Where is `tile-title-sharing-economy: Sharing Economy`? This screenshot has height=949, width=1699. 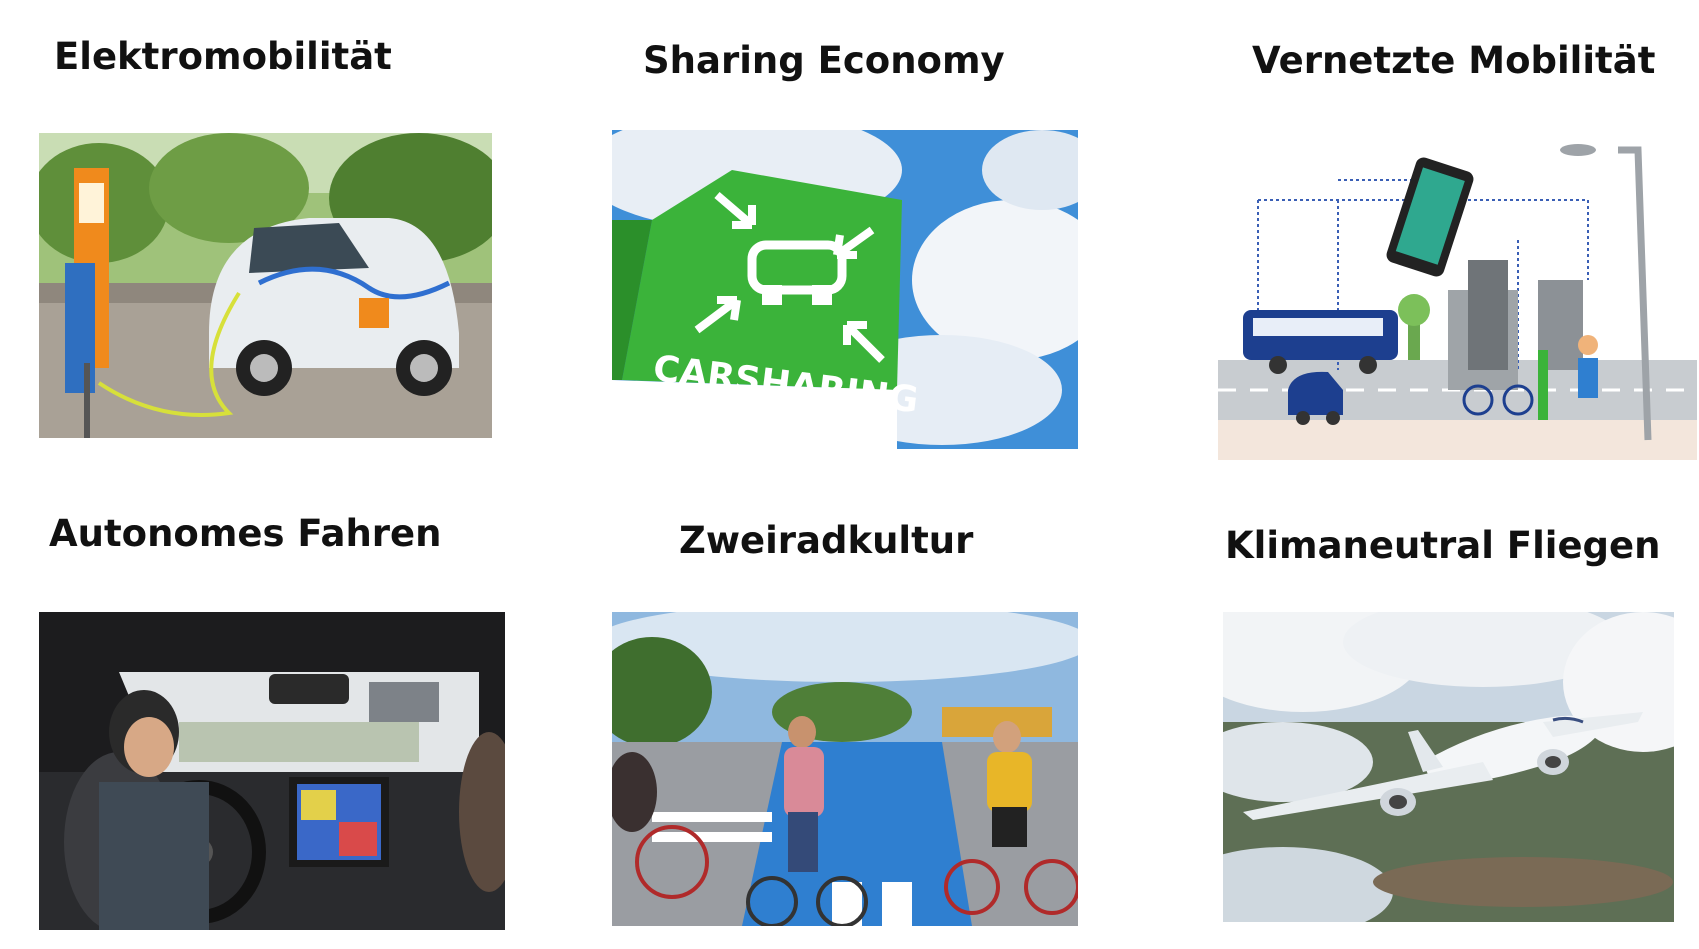 tile-title-sharing-economy: Sharing Economy is located at coordinates (824, 60).